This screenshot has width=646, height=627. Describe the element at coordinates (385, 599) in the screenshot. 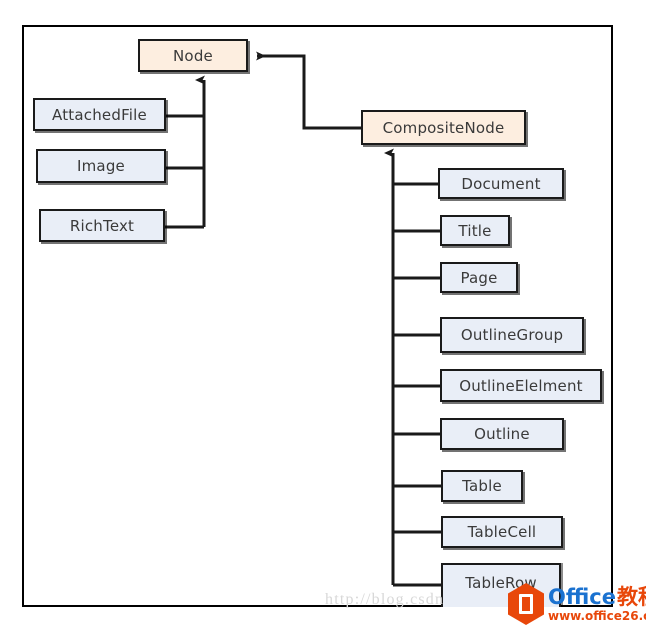

I see `csdn-watermark: http://blog.csdn` at that location.